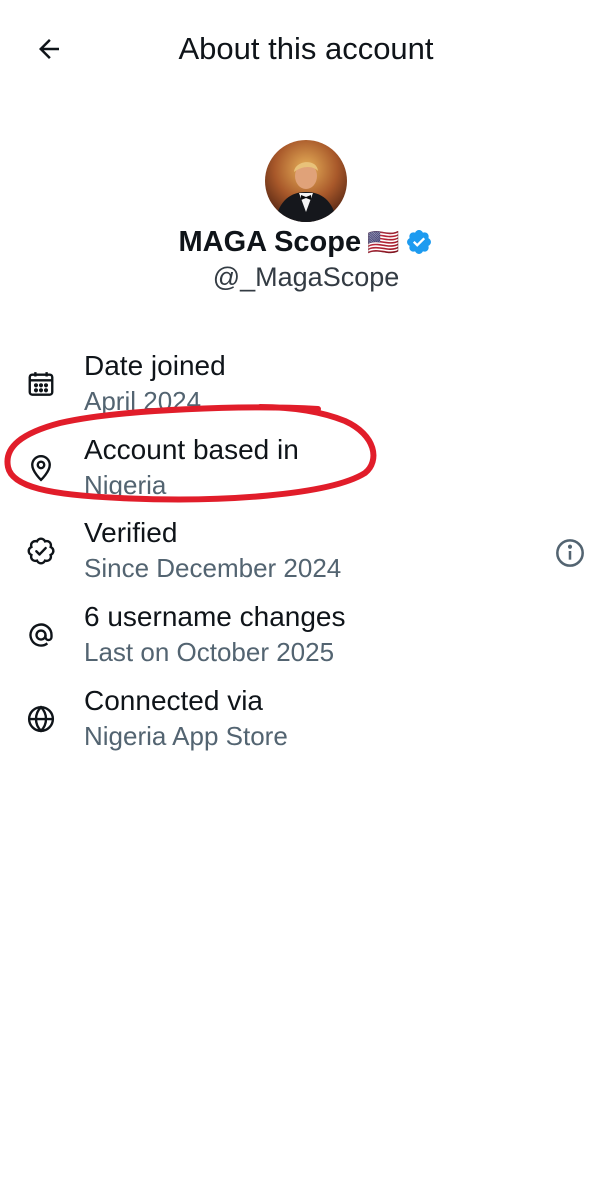  I want to click on globe-icon, so click(41, 719).